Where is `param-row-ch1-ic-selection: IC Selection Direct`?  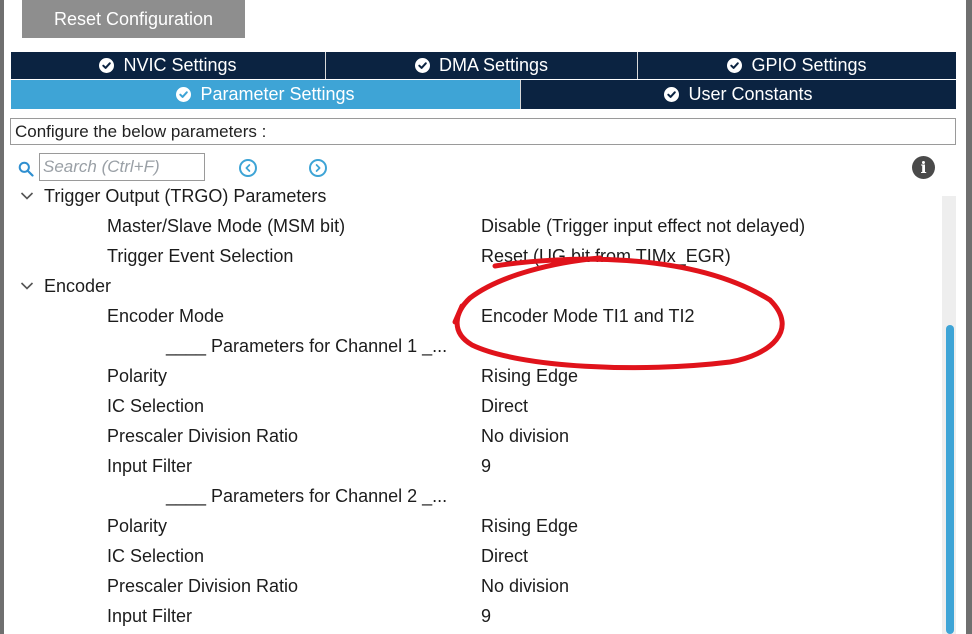
param-row-ch1-ic-selection: IC Selection Direct is located at coordinates (469, 406).